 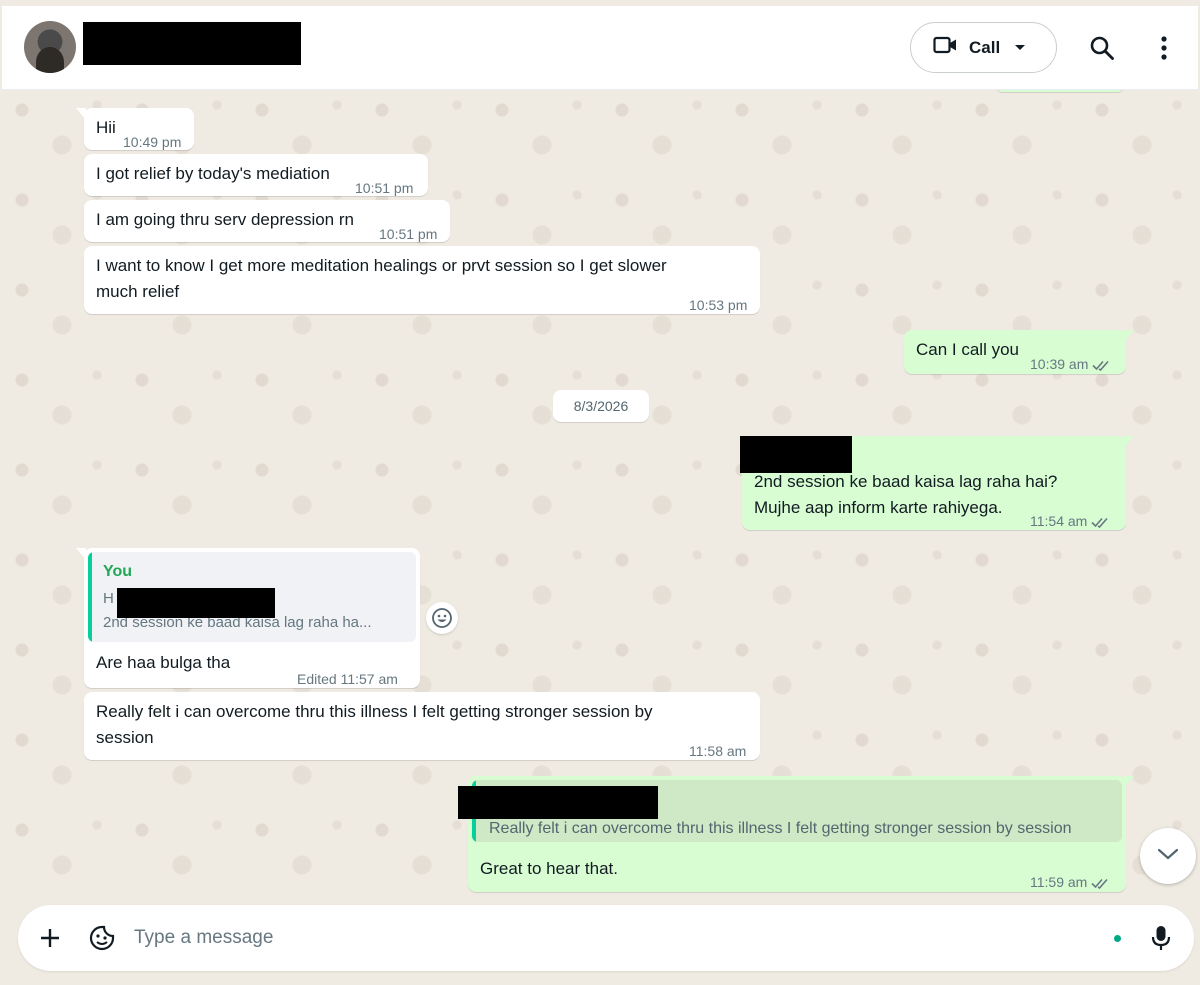 I want to click on message-time: 11:58 am, so click(x=718, y=751).